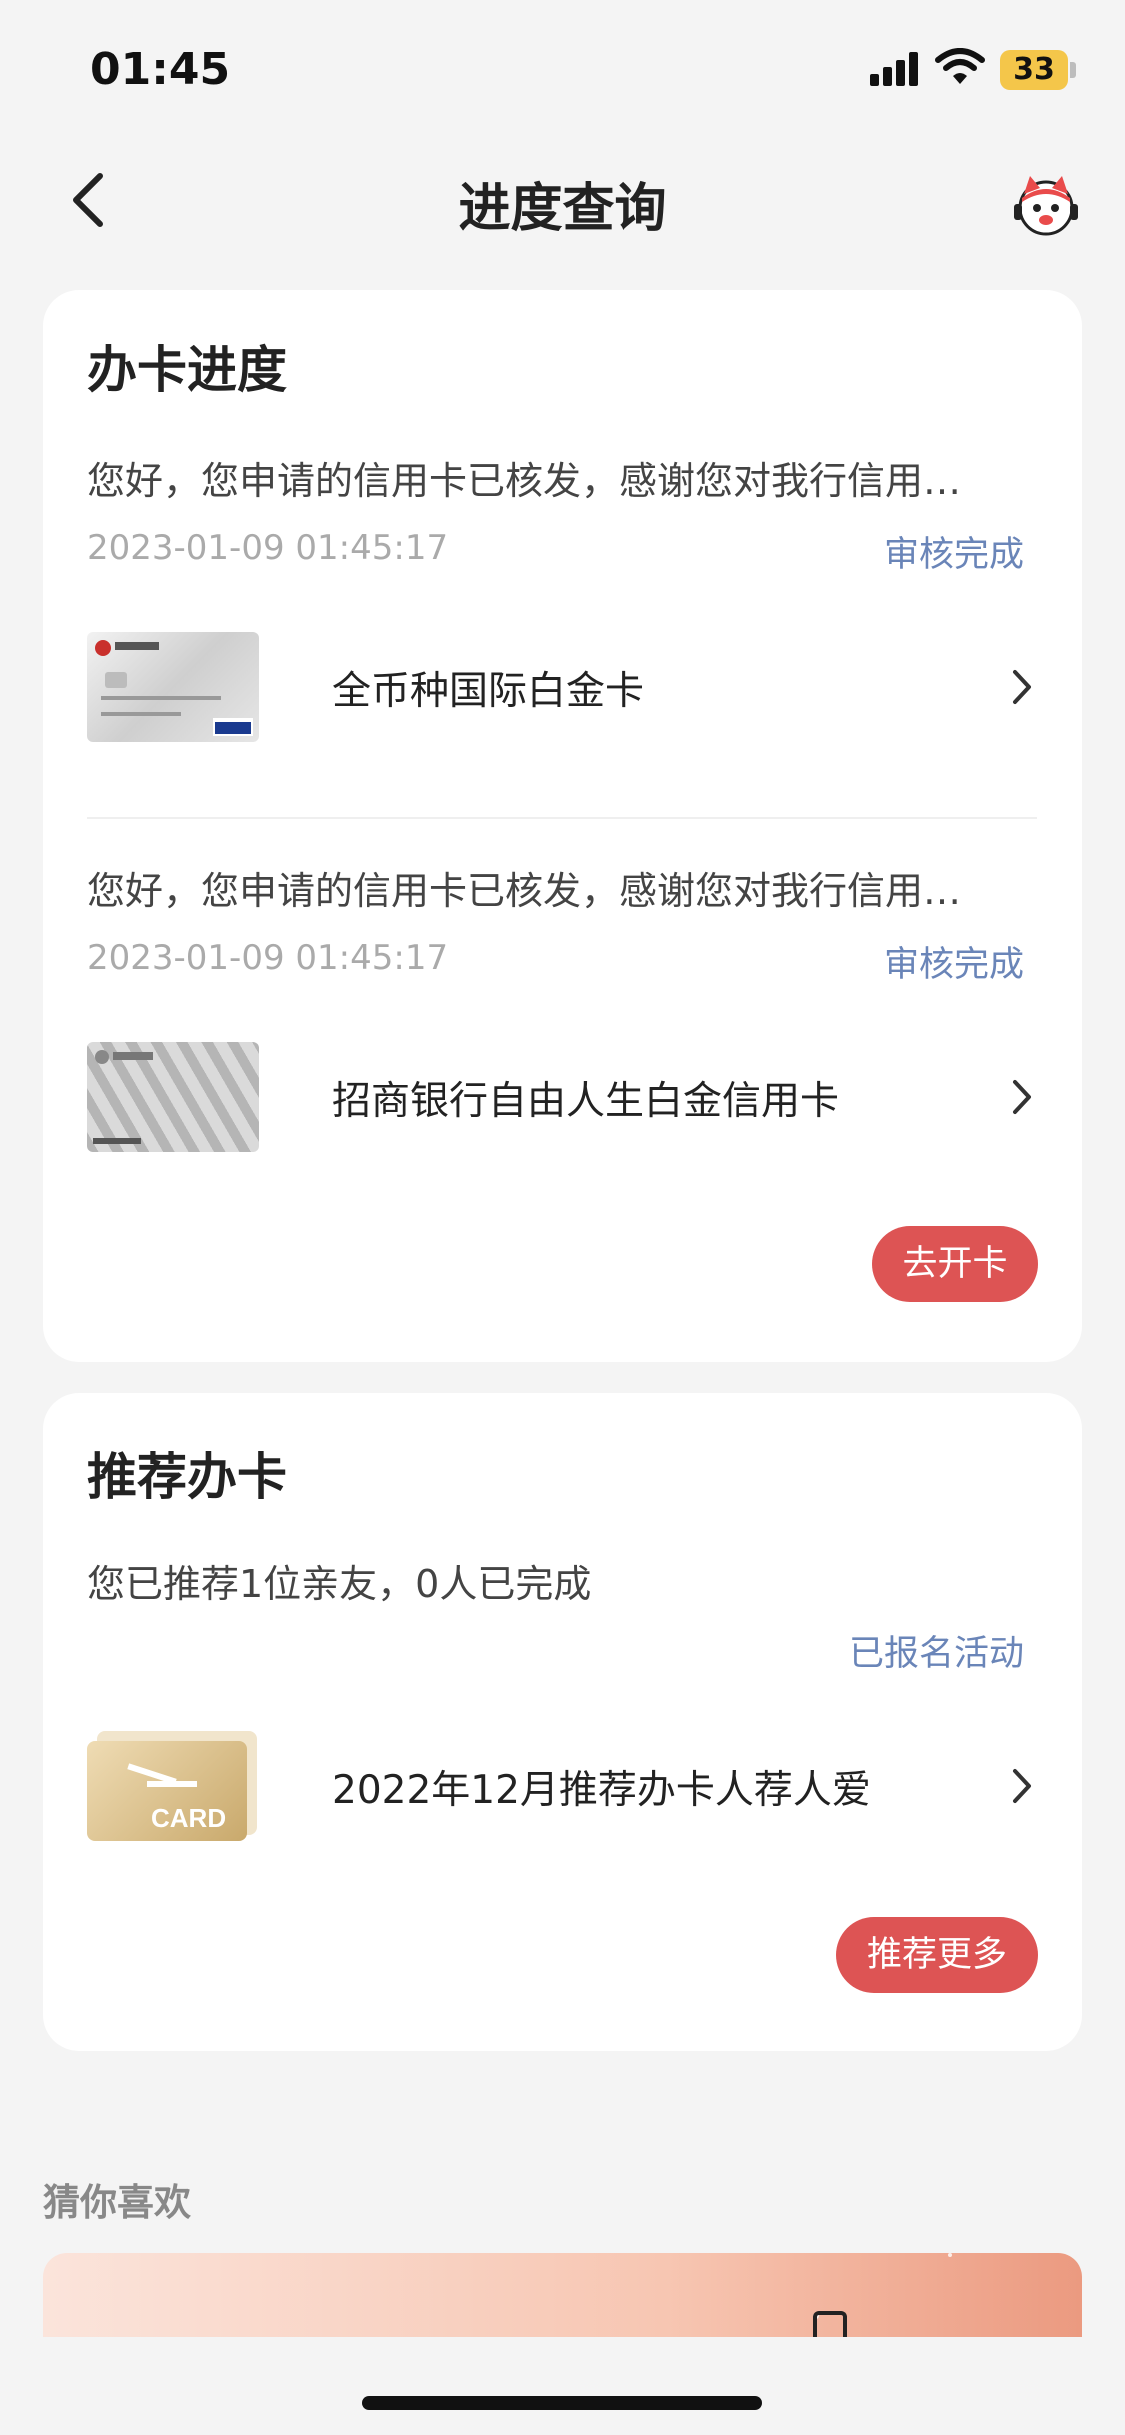 Image resolution: width=1125 pixels, height=2435 pixels. I want to click on section-title: 办卡进度, so click(187, 370).